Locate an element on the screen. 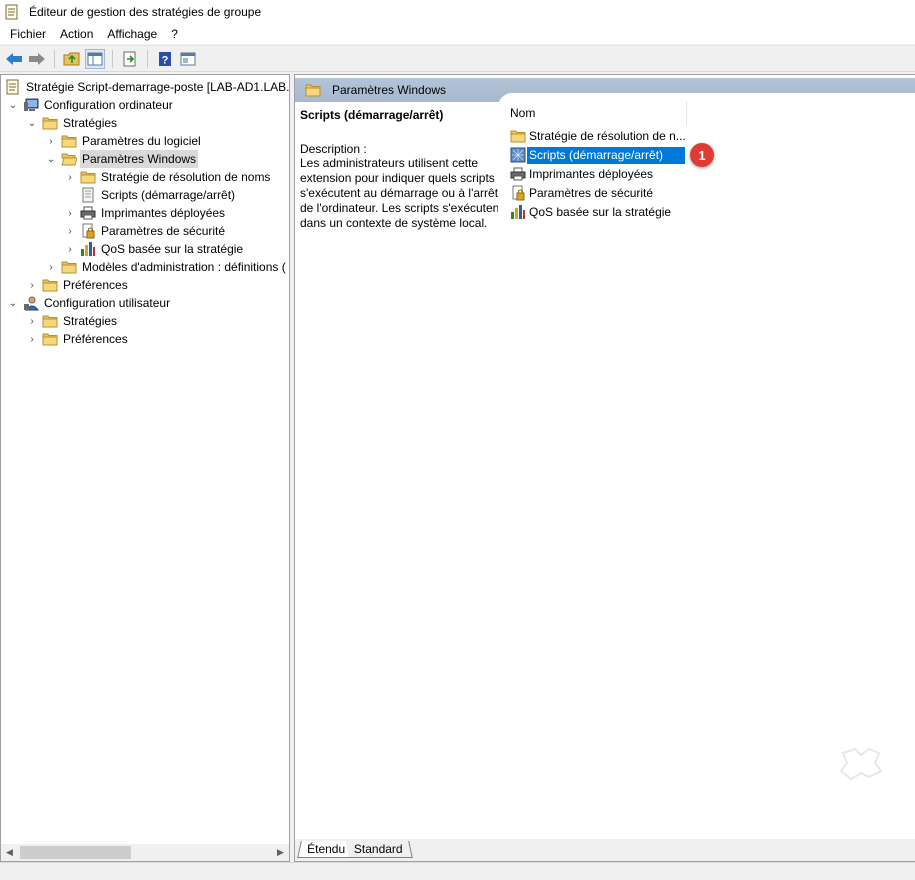 The width and height of the screenshot is (915, 880). printer-icon is located at coordinates (88, 213).